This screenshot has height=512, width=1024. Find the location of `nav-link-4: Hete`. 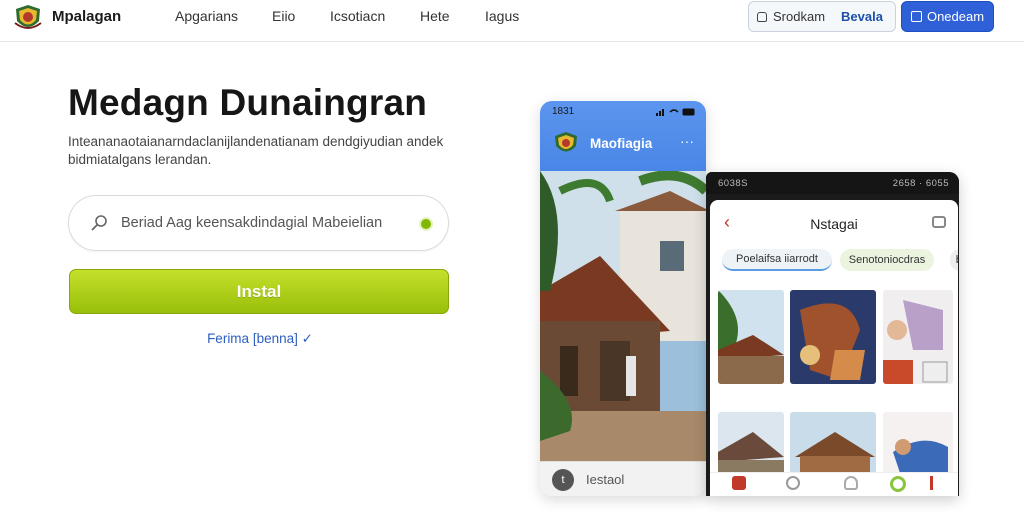

nav-link-4: Hete is located at coordinates (435, 16).